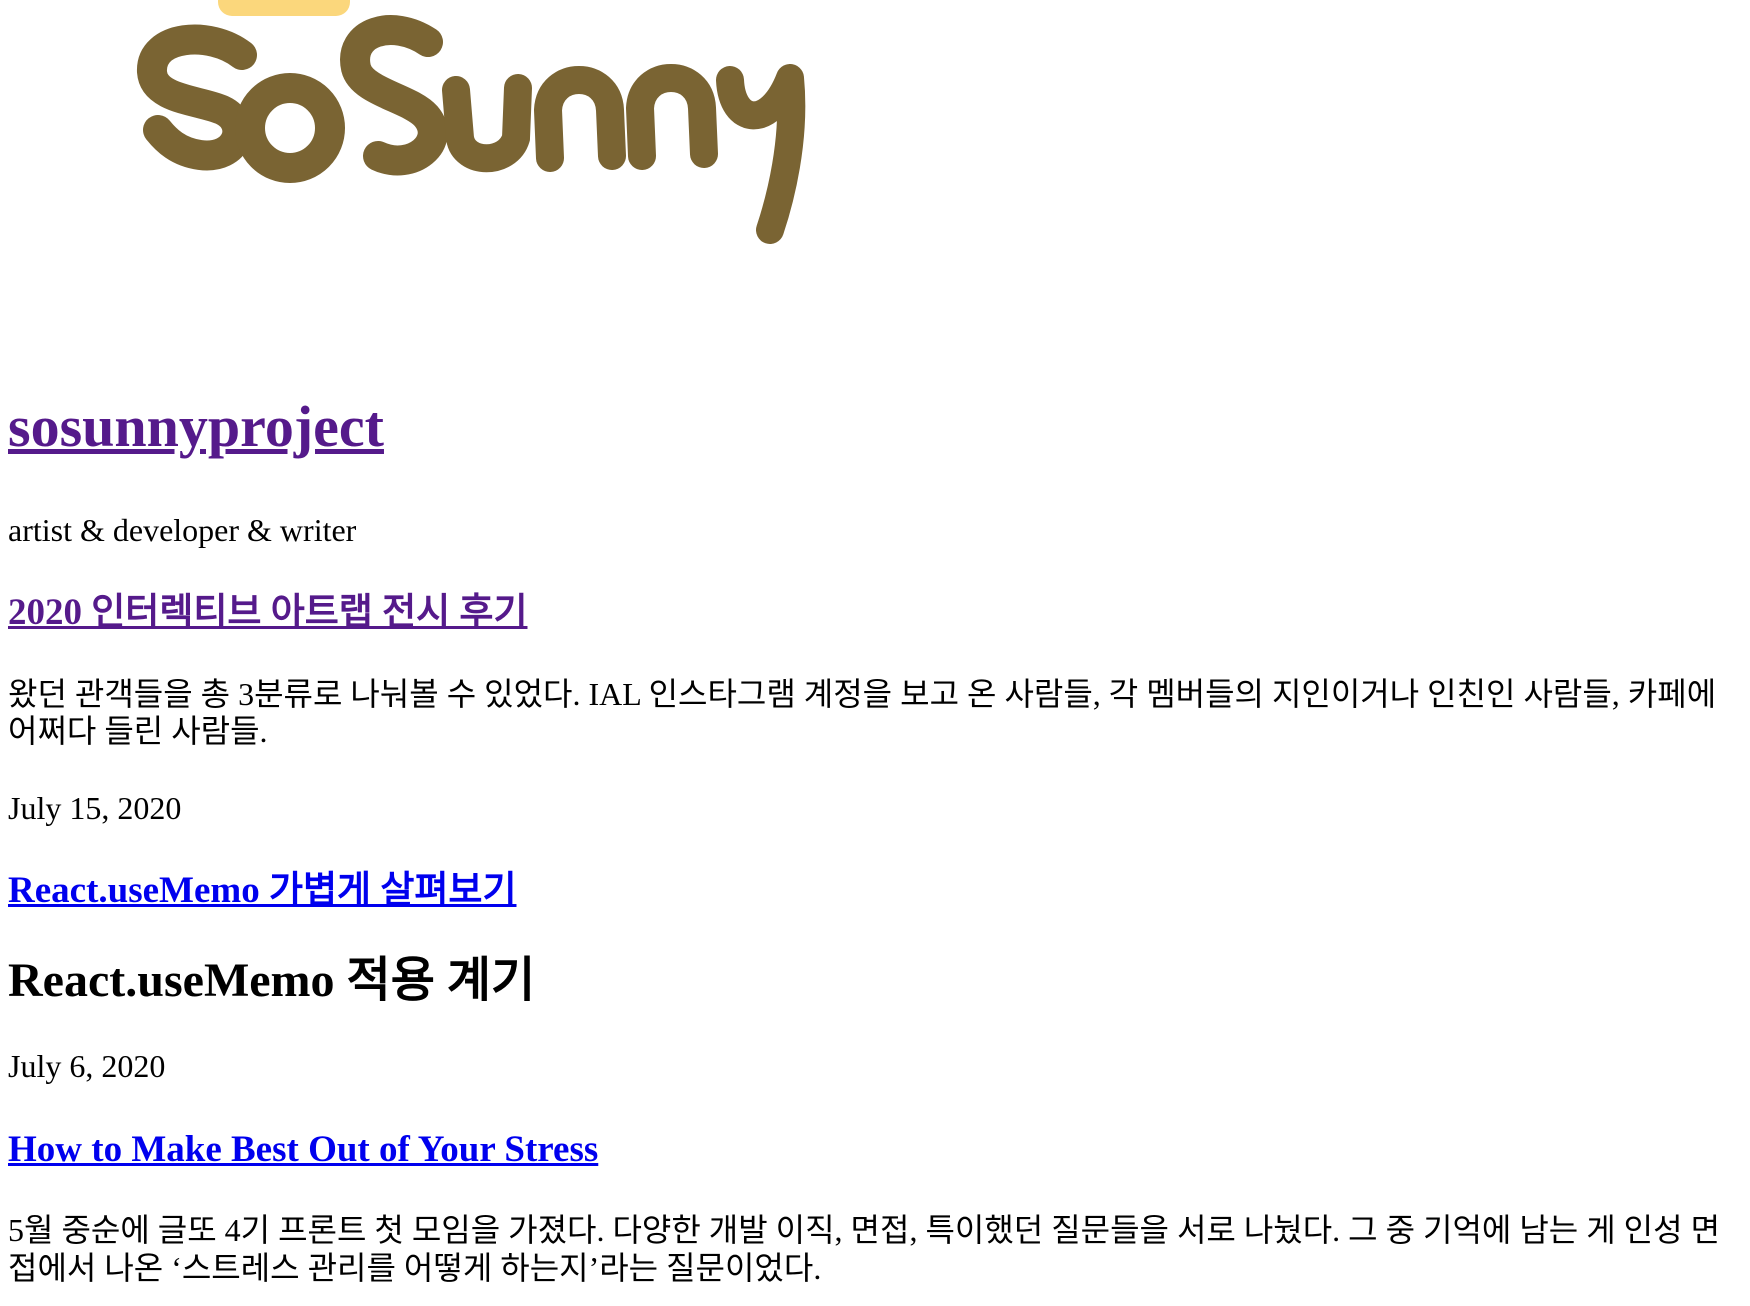  I want to click on site-logo, so click(475, 140).